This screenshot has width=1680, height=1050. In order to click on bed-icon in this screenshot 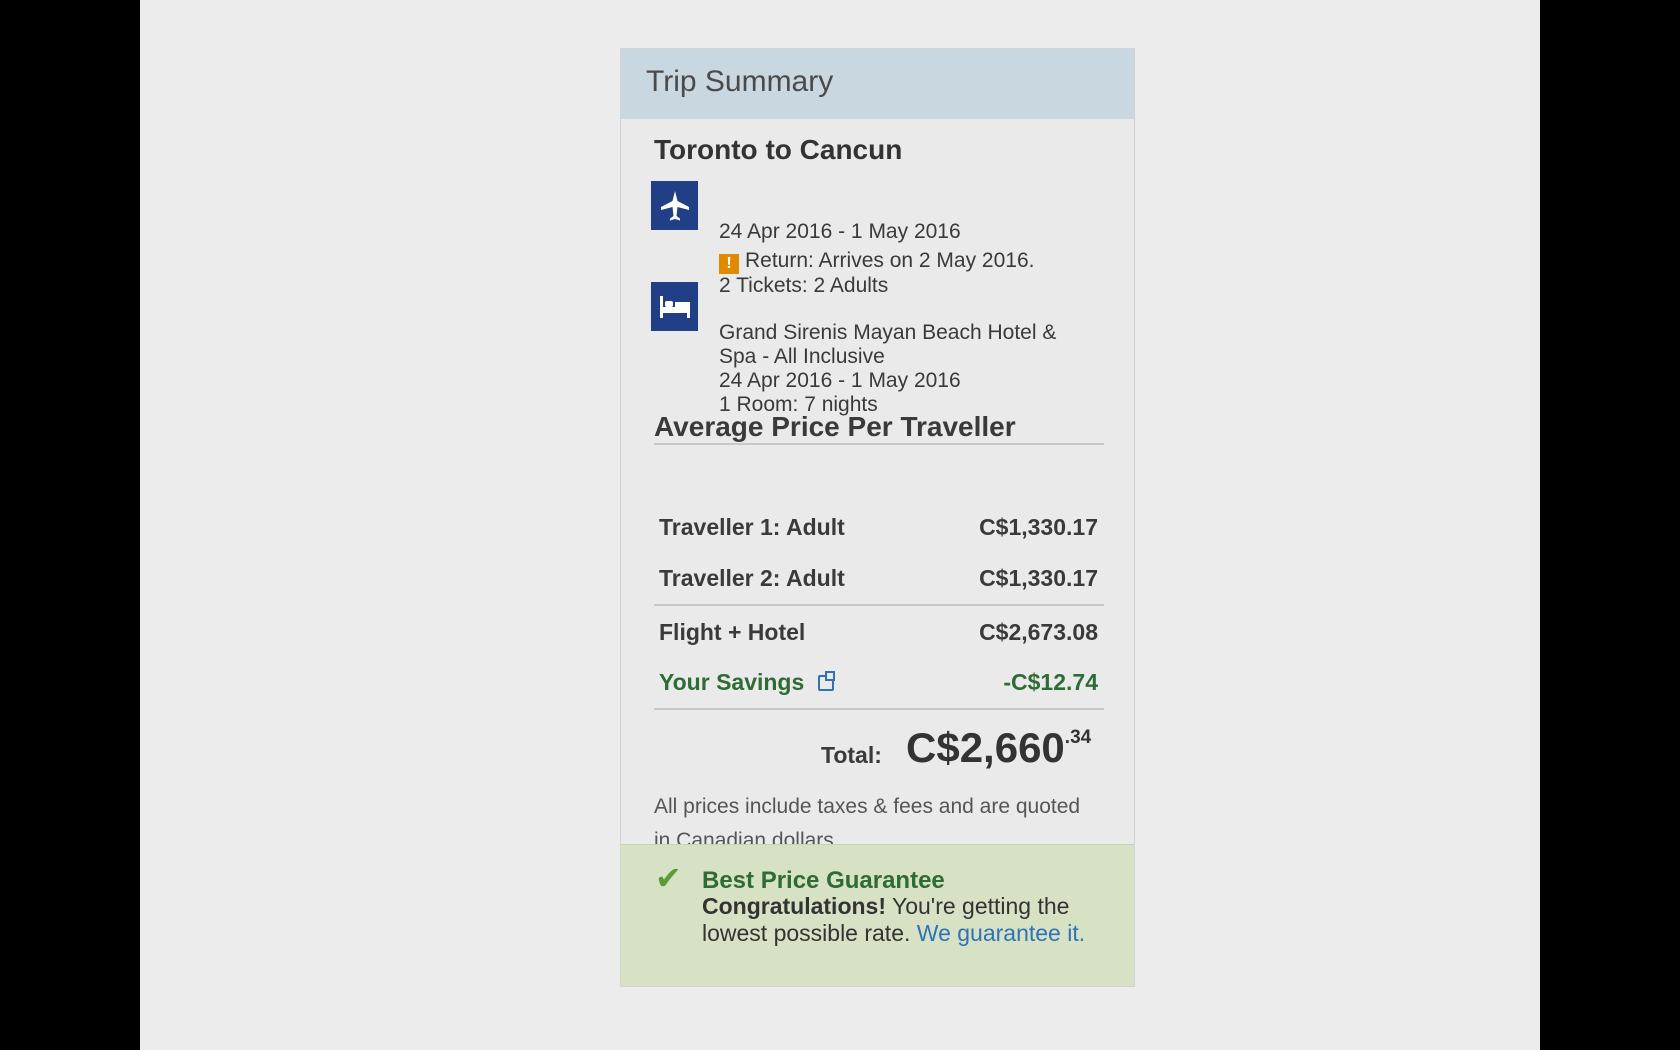, I will do `click(674, 306)`.